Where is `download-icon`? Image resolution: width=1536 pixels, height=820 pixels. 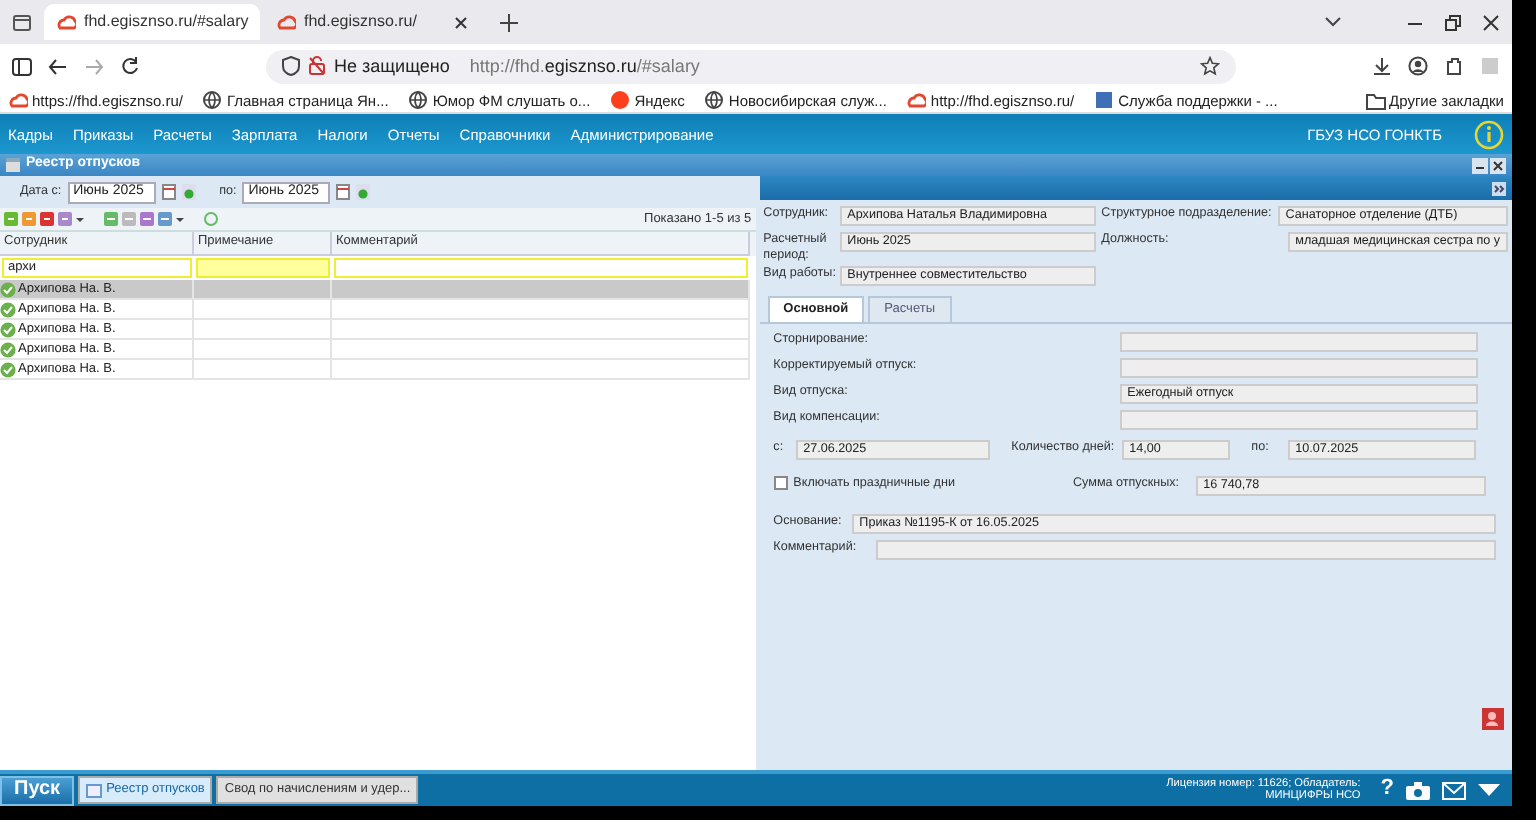 download-icon is located at coordinates (1382, 66).